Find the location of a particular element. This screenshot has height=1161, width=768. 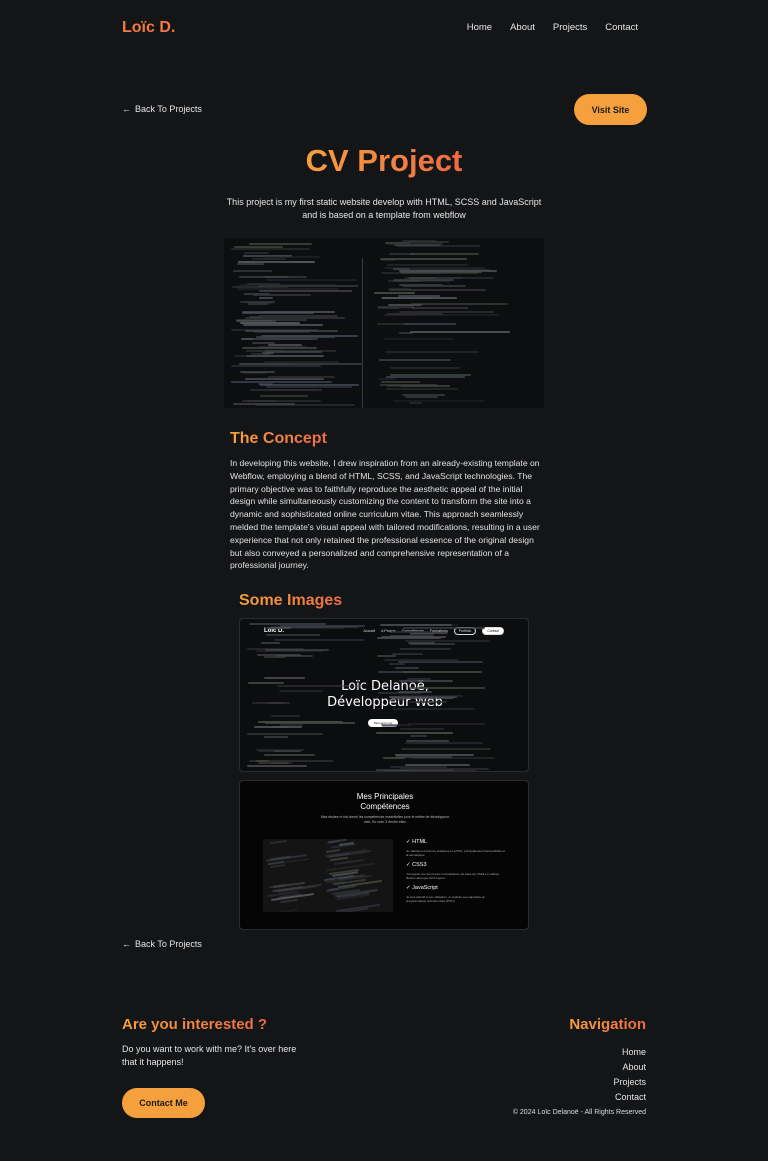

page-title: CV Project is located at coordinates (384, 161).